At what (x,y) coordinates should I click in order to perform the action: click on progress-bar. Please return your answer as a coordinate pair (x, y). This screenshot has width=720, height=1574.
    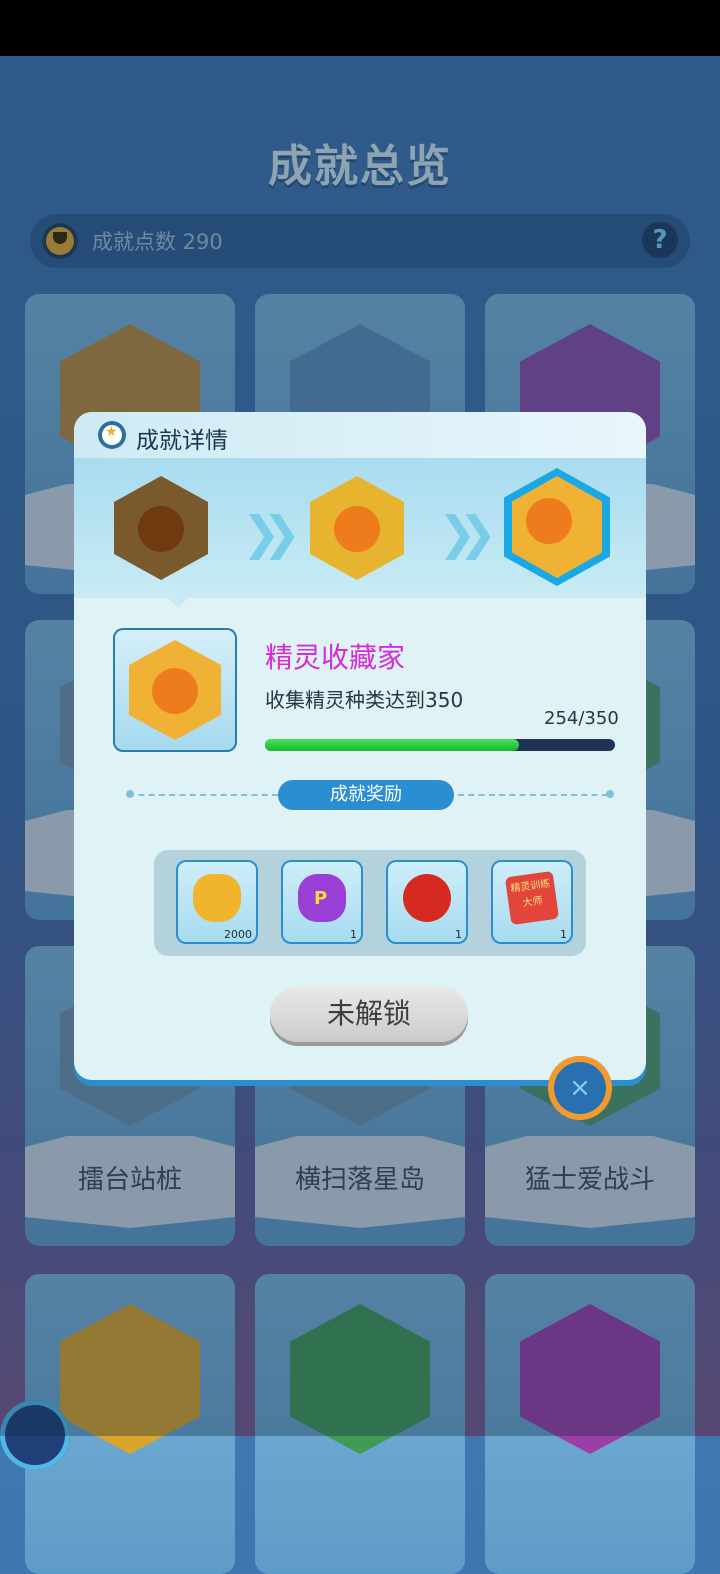
    Looking at the image, I should click on (440, 745).